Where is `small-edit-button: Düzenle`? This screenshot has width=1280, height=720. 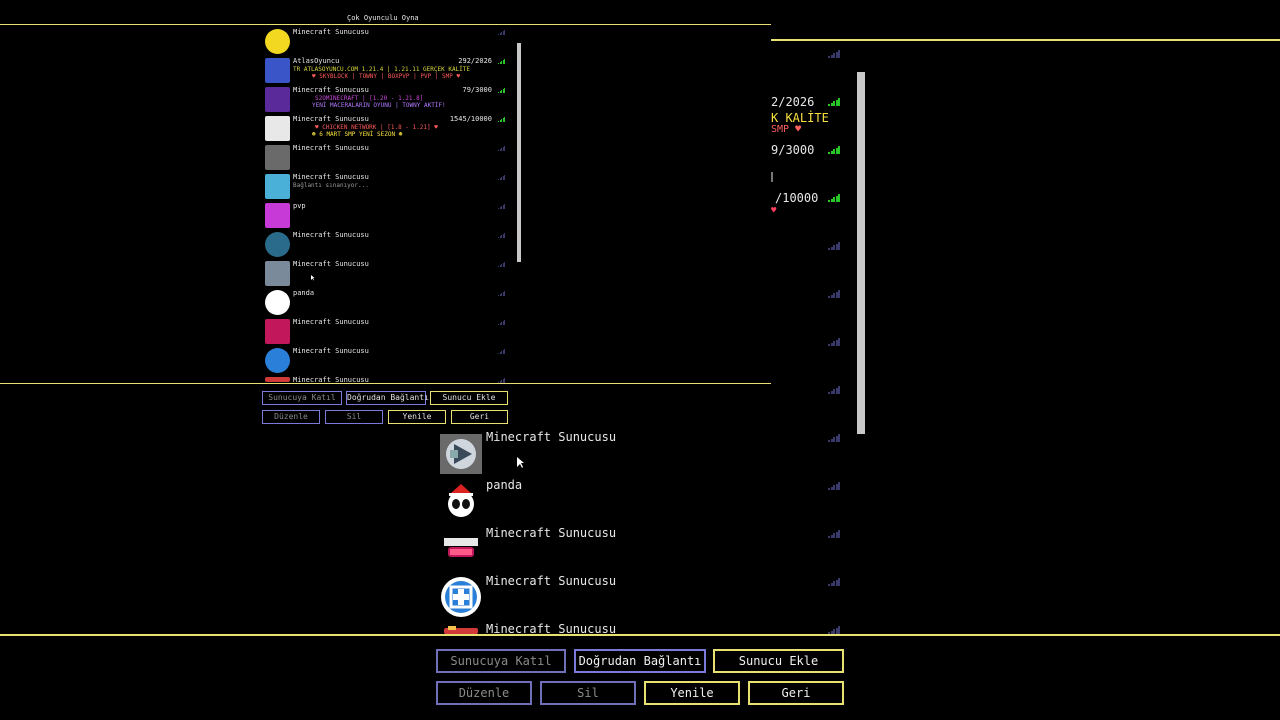
small-edit-button: Düzenle is located at coordinates (291, 417).